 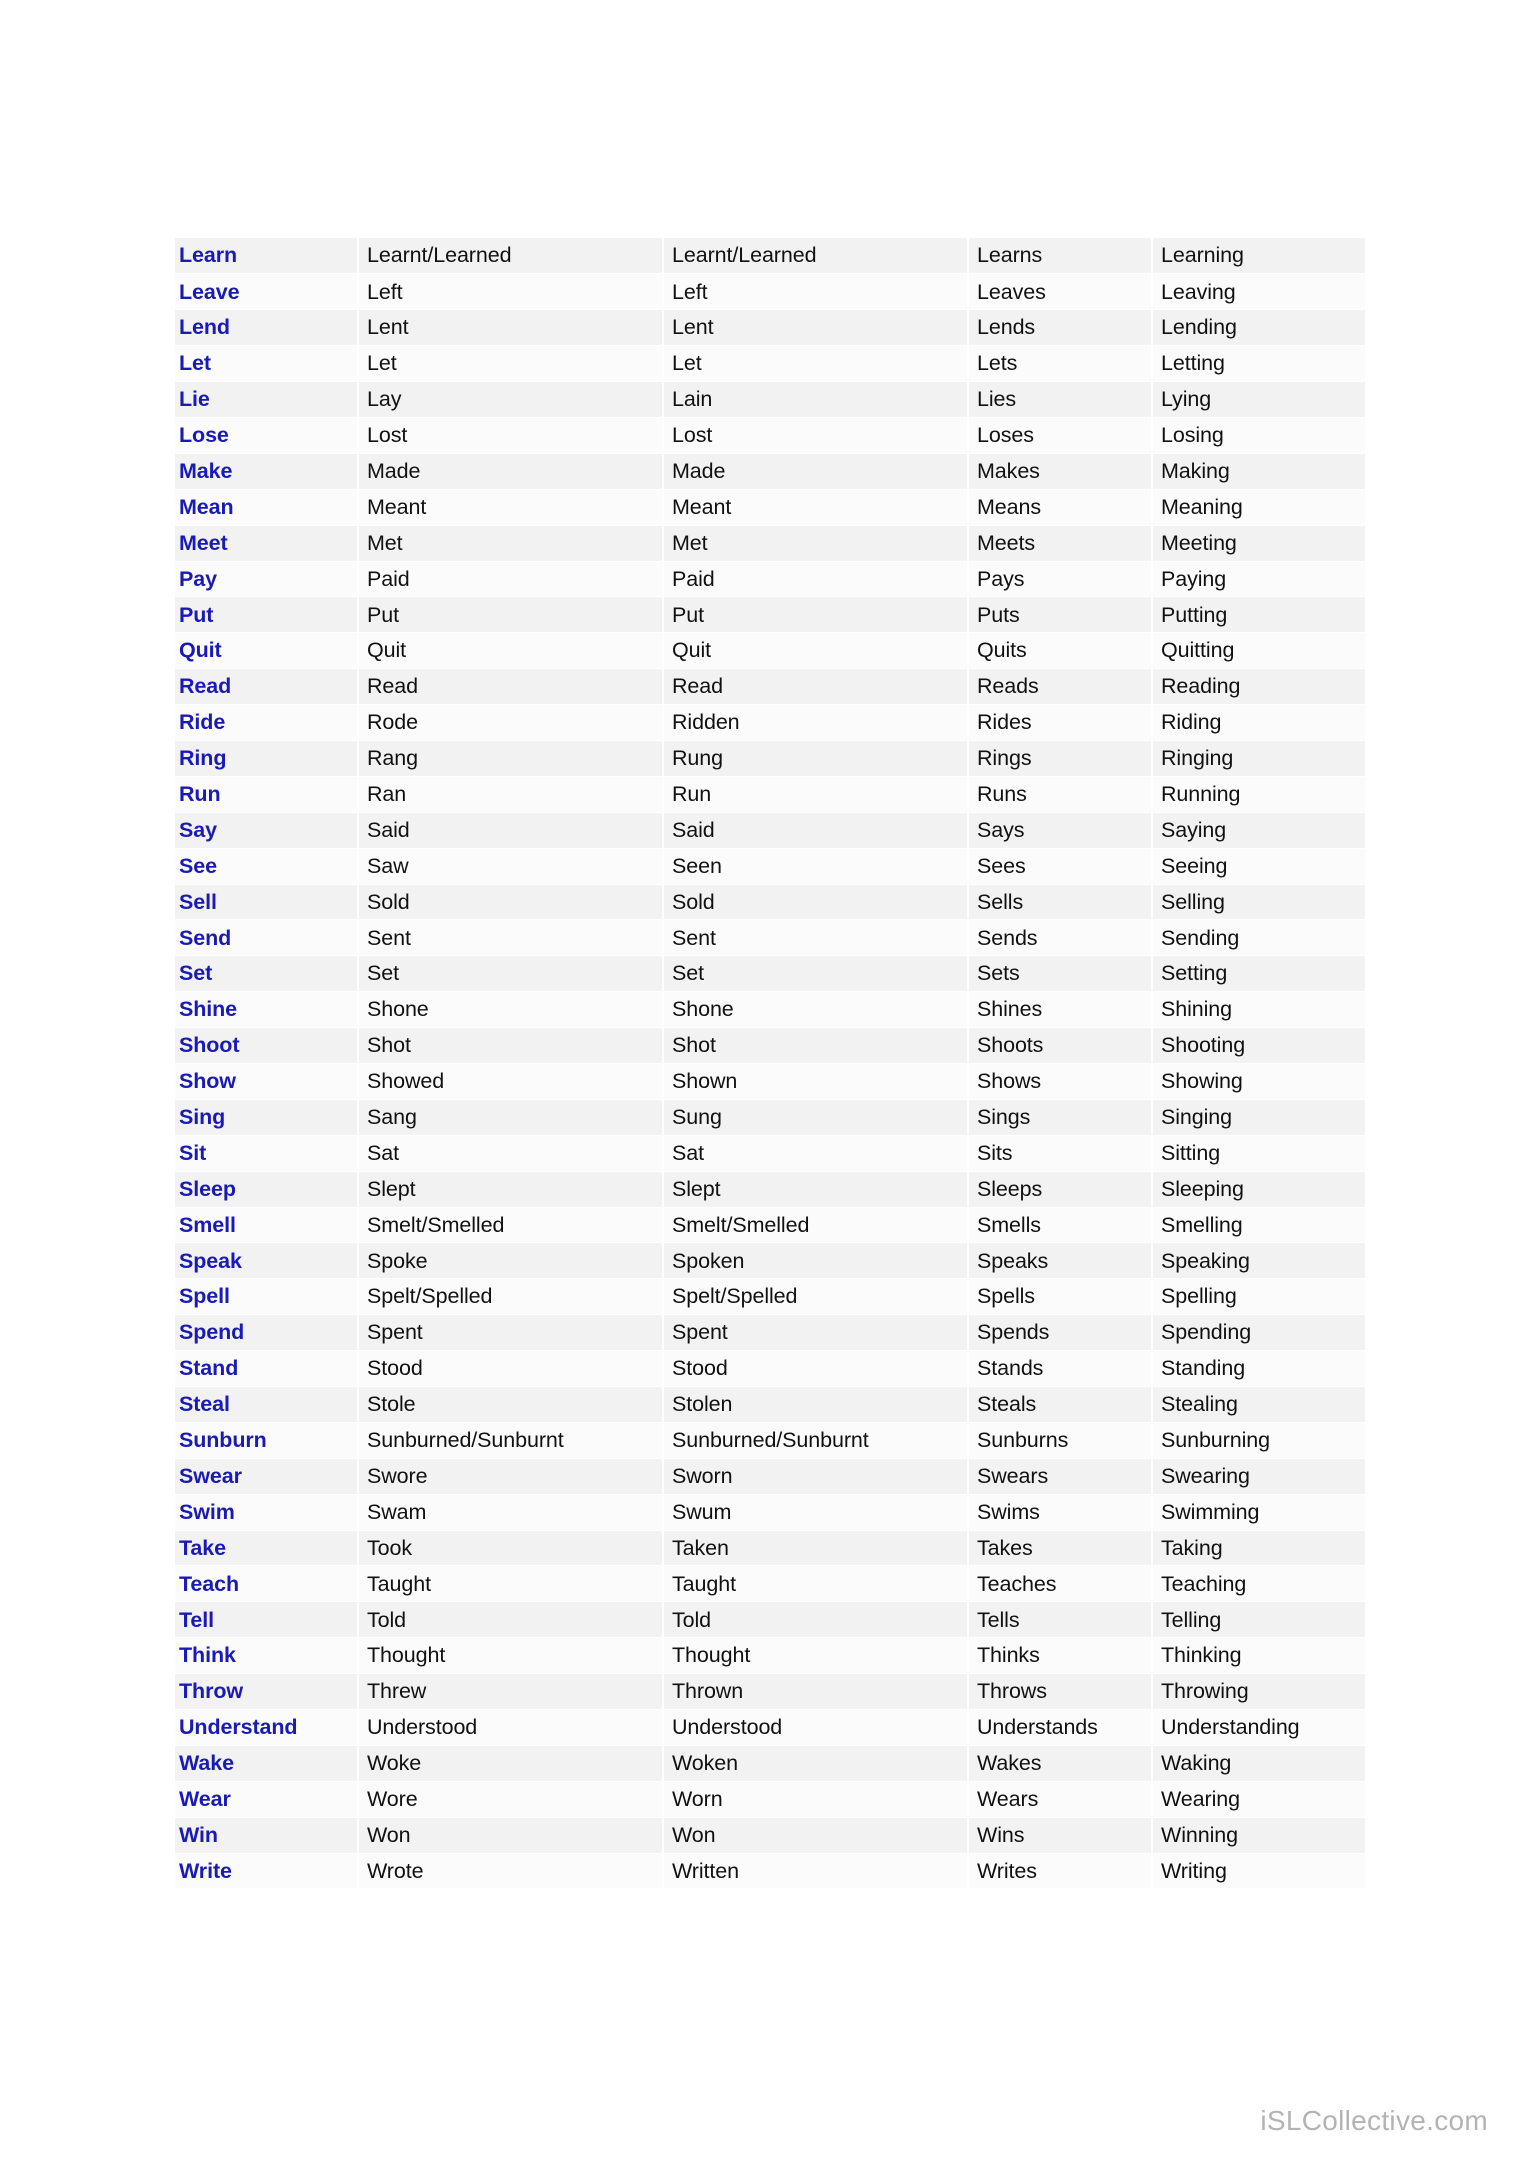 I want to click on verb-form-cell: Leaves, so click(x=1060, y=292).